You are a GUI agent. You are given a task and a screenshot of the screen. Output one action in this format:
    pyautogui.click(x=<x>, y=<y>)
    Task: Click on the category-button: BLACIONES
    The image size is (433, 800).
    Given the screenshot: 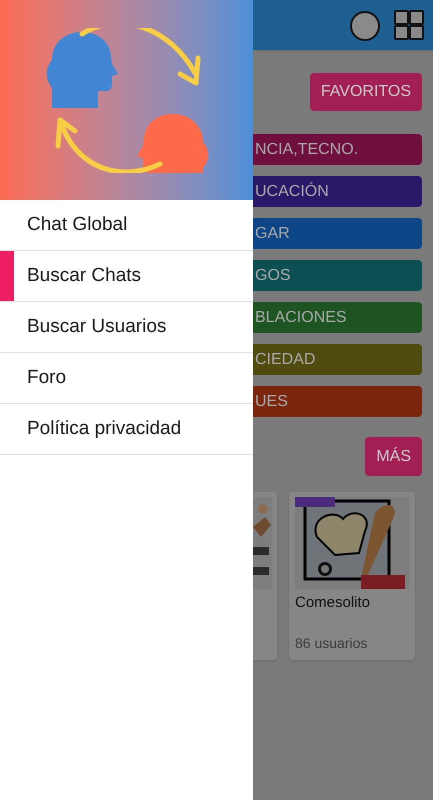 What is the action you would take?
    pyautogui.click(x=337, y=317)
    